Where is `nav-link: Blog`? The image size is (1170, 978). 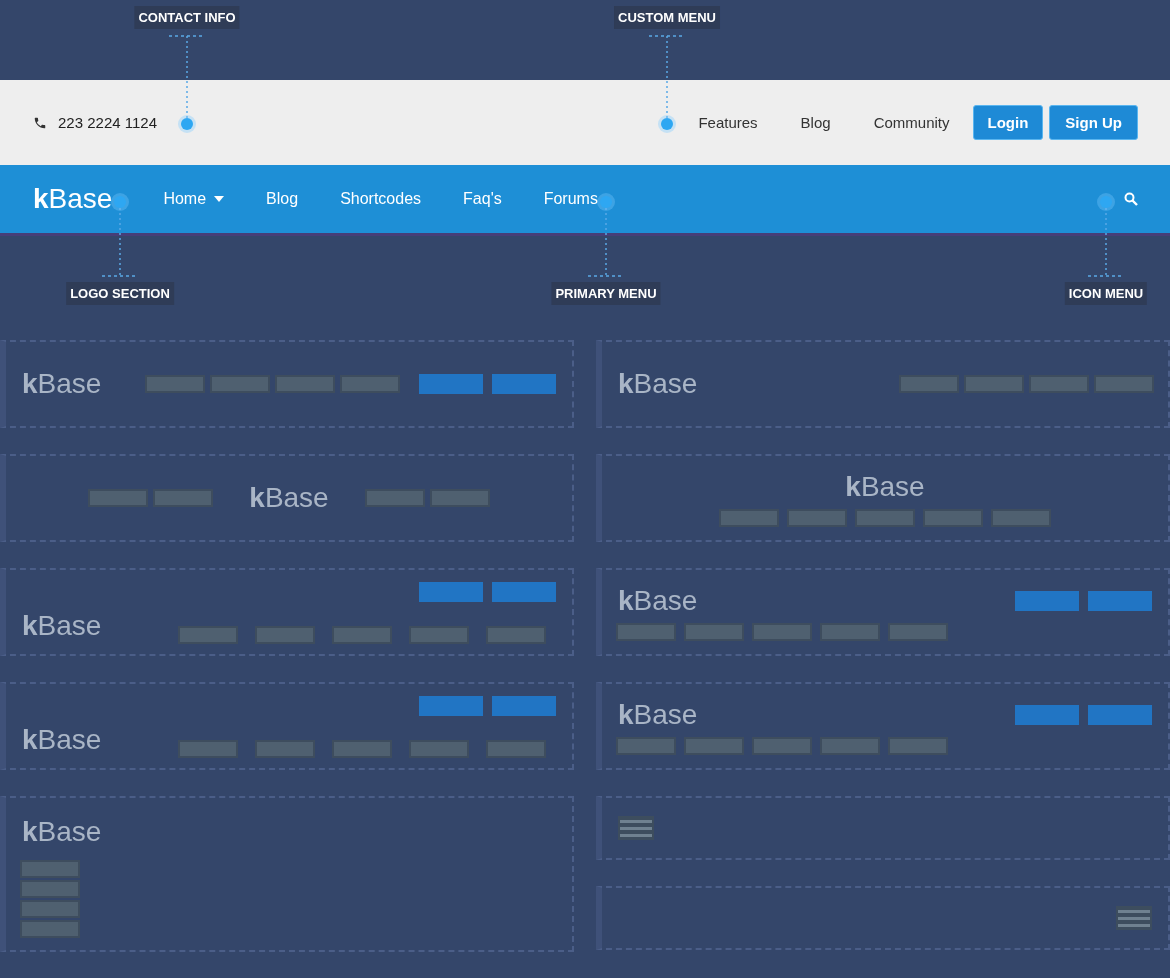
nav-link: Blog is located at coordinates (282, 199).